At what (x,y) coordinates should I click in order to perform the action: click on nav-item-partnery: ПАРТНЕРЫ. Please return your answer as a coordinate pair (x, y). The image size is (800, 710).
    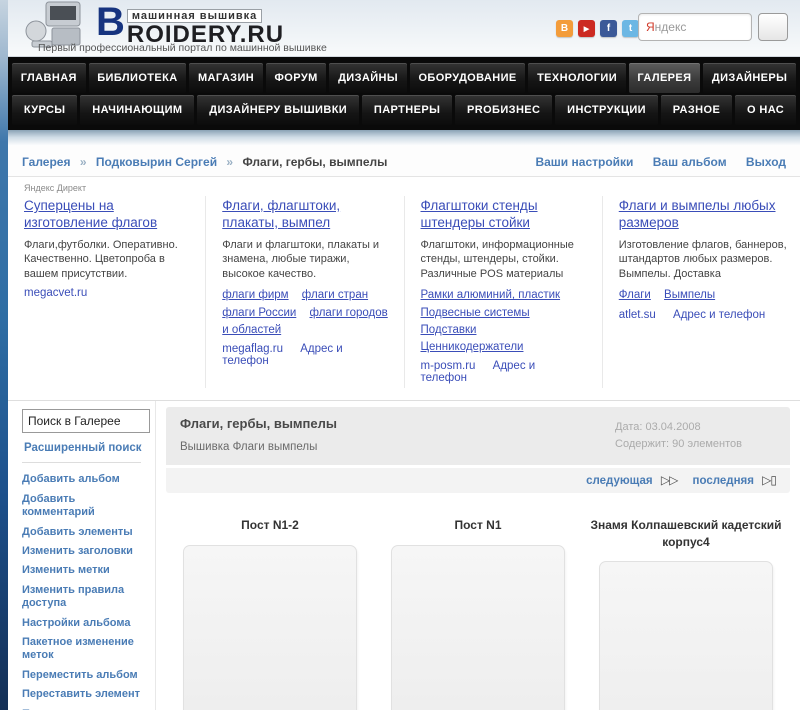
    Looking at the image, I should click on (407, 110).